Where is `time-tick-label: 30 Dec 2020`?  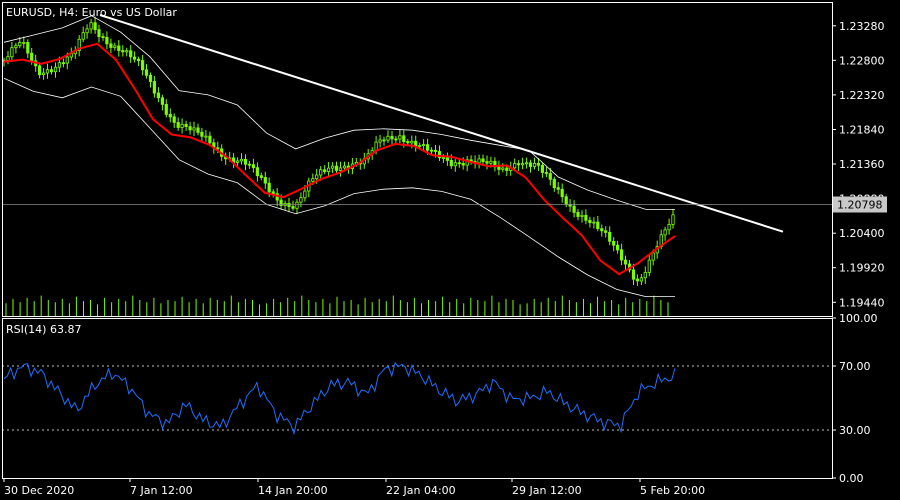 time-tick-label: 30 Dec 2020 is located at coordinates (39, 490).